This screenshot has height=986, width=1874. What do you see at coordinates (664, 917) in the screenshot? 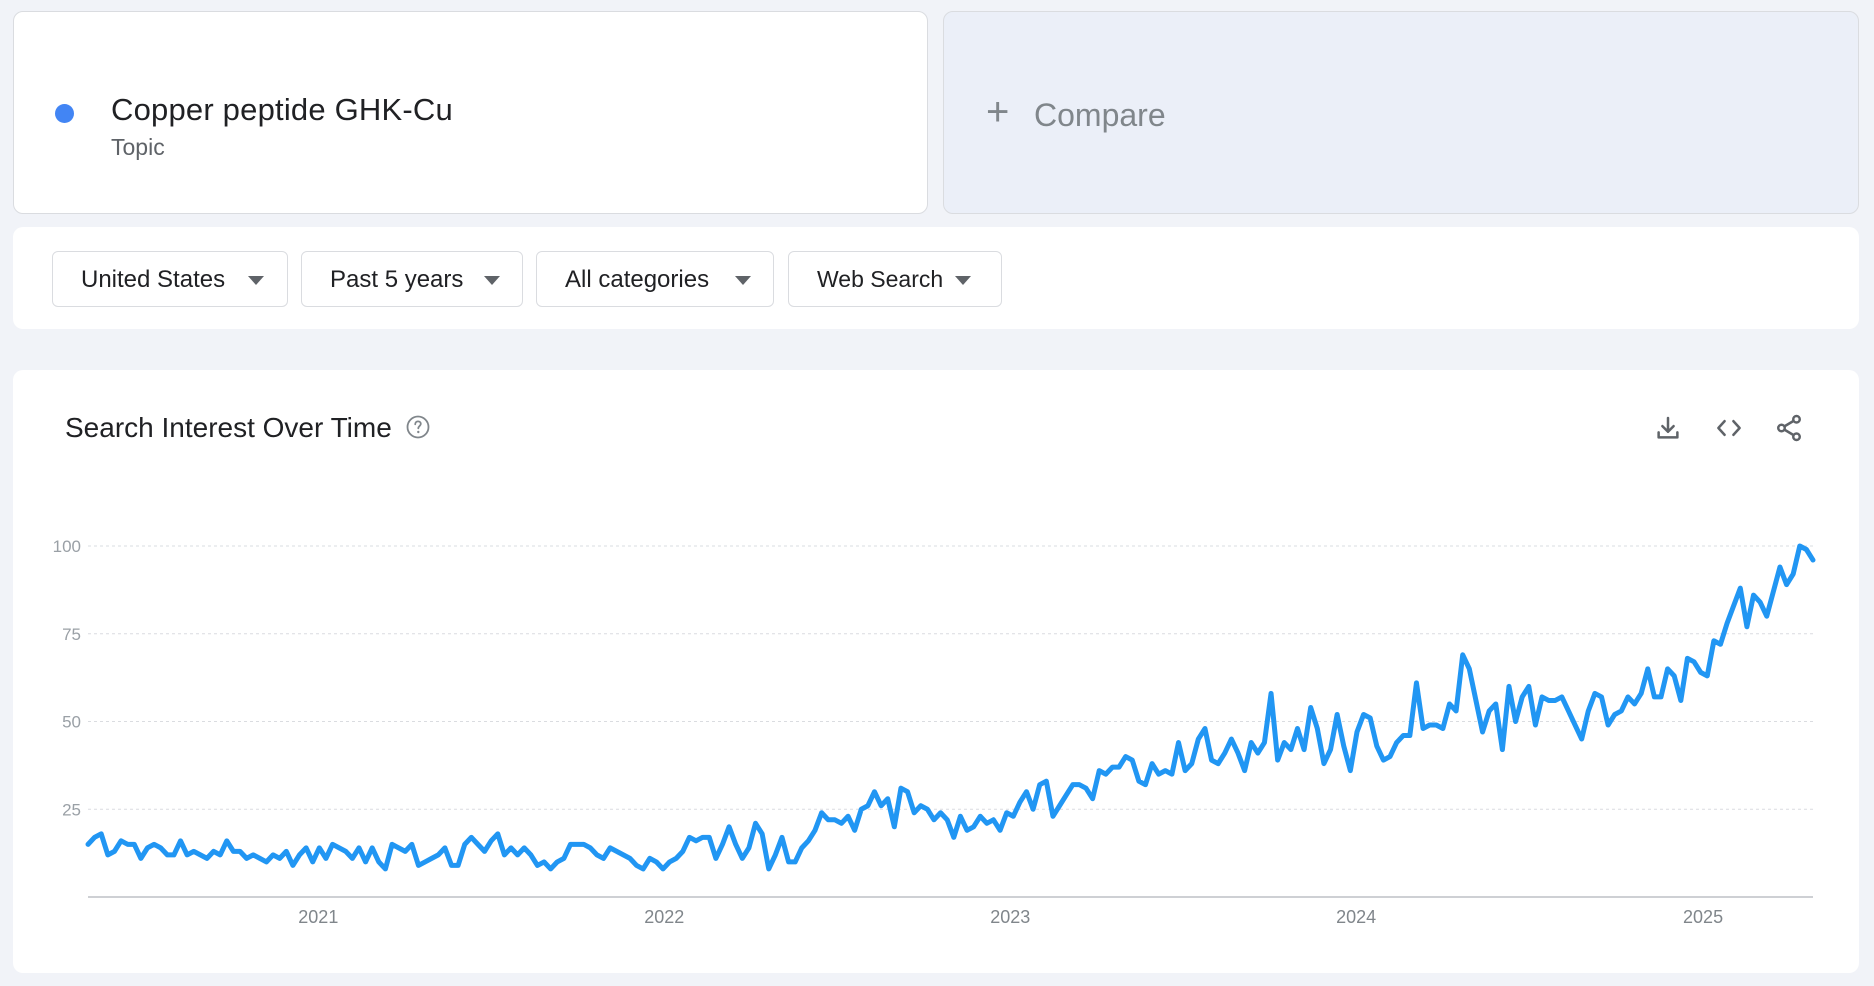
I see `x-tick-label: 2022` at bounding box center [664, 917].